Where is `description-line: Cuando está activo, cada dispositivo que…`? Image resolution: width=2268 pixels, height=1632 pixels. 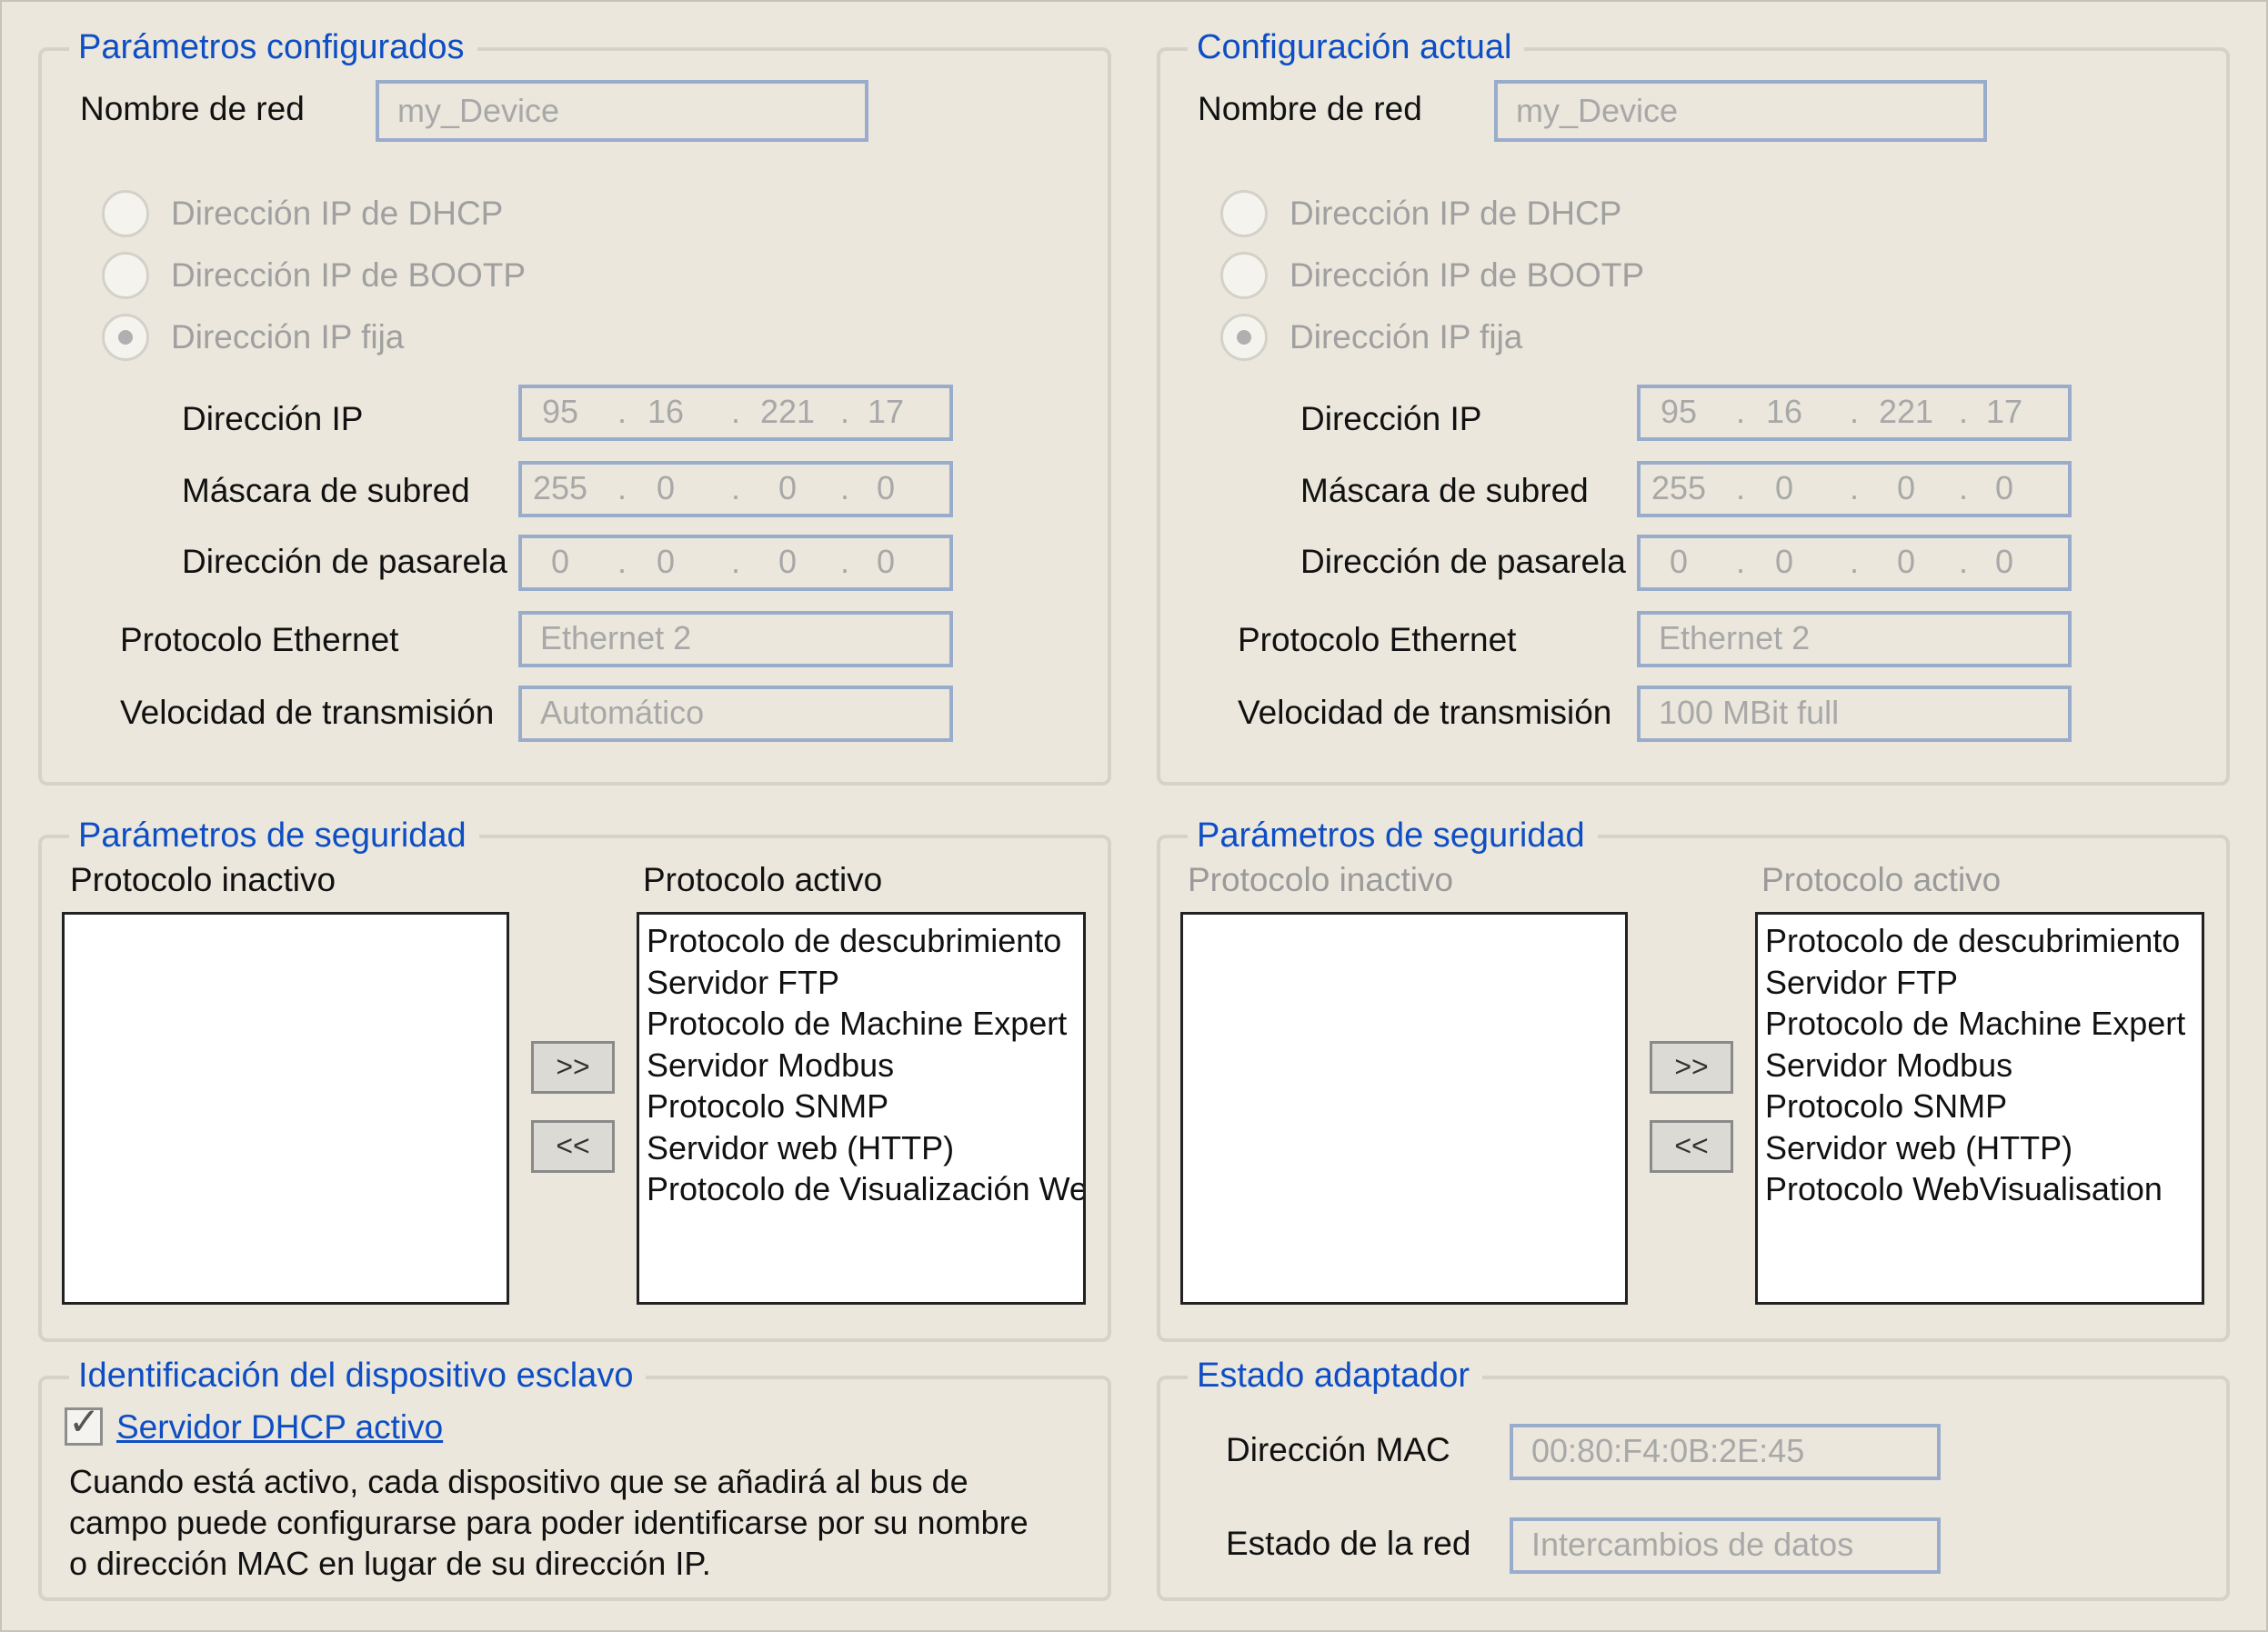
description-line: Cuando está activo, cada dispositivo que… is located at coordinates (518, 1481).